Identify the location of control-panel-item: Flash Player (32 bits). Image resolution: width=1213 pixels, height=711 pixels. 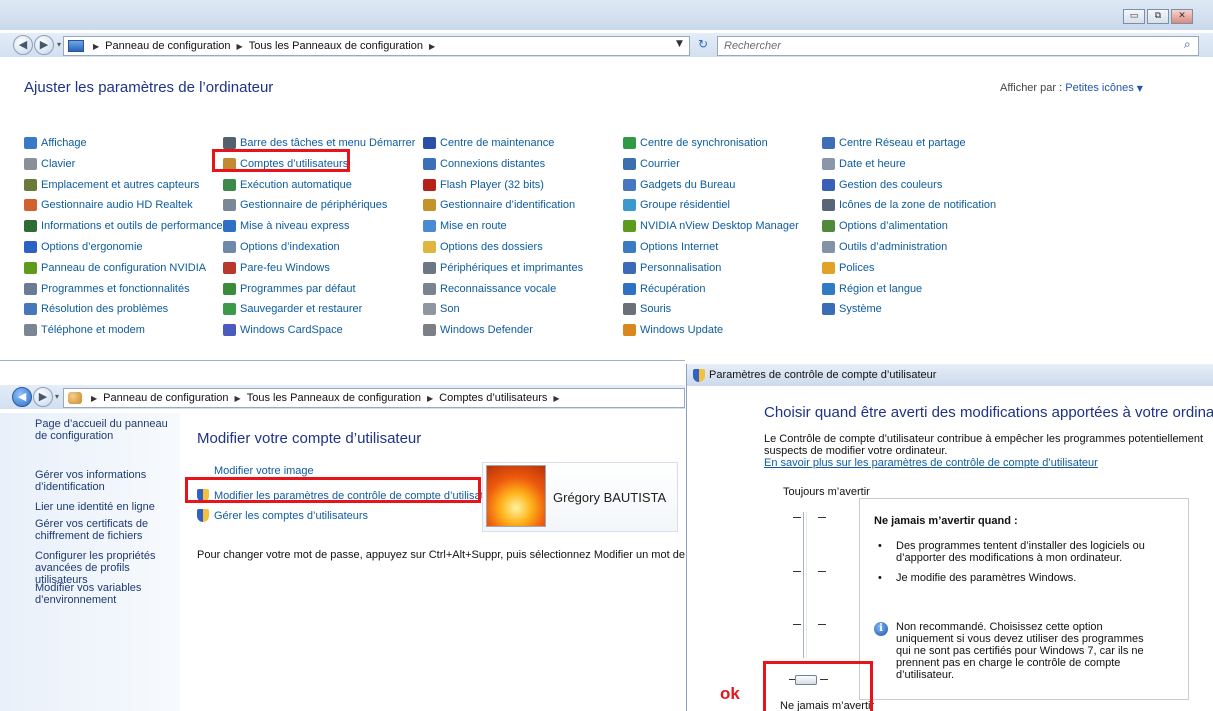
(483, 185).